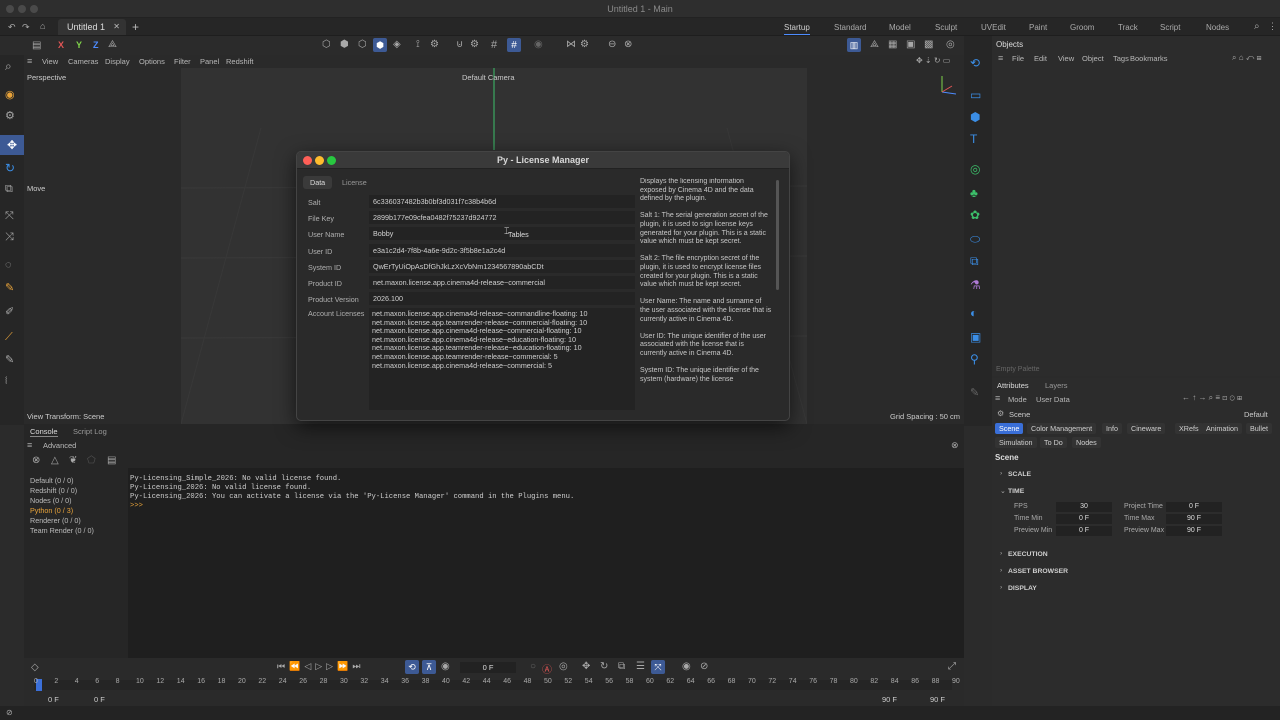 The width and height of the screenshot is (1280, 720). Describe the element at coordinates (83, 61) in the screenshot. I see `menu-cameras: Cameras` at that location.